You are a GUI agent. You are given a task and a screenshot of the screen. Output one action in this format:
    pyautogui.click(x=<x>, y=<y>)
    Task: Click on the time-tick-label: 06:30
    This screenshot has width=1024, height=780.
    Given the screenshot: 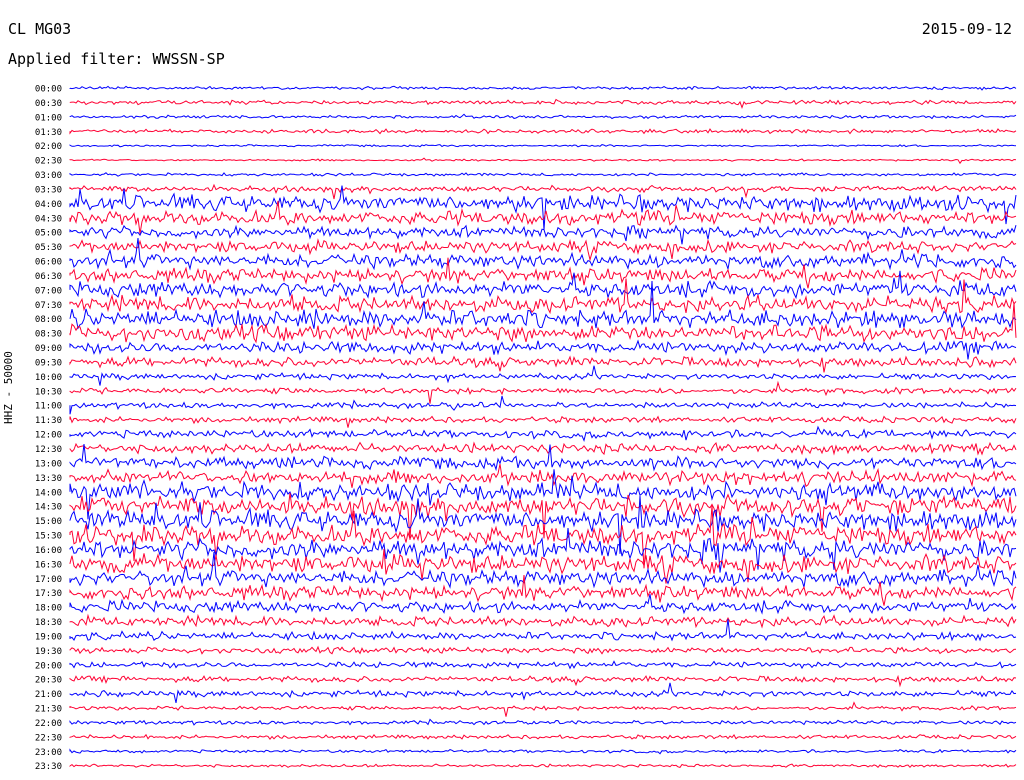 What is the action you would take?
    pyautogui.click(x=48, y=277)
    